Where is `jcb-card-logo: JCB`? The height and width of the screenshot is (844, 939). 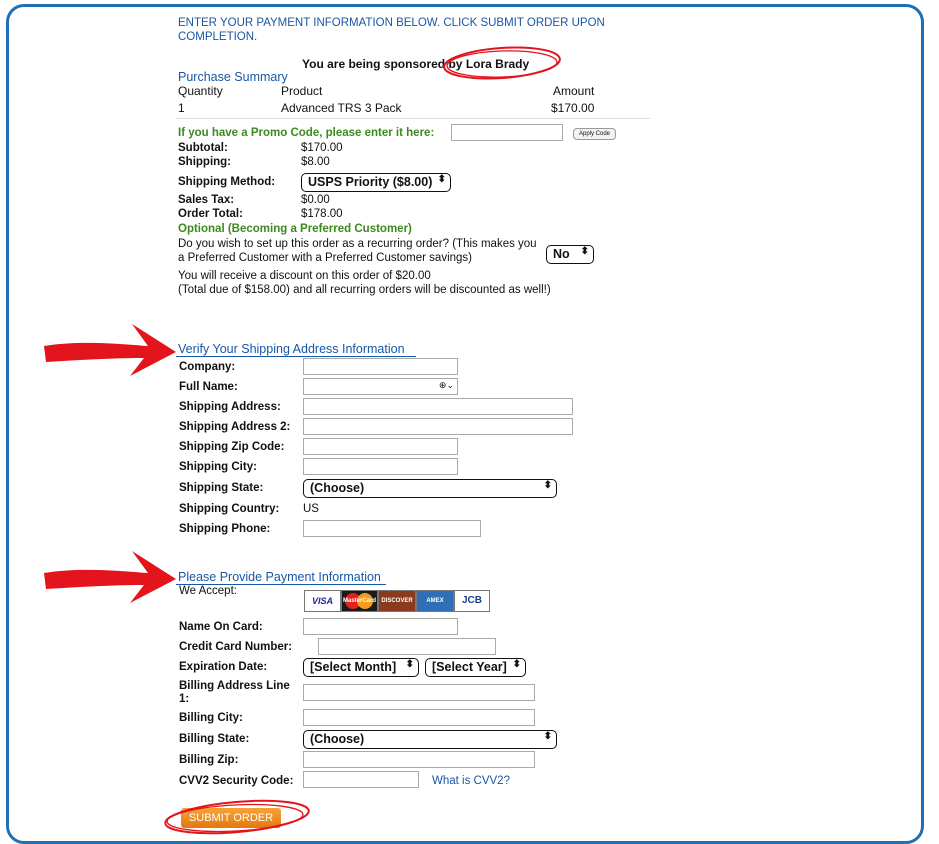 jcb-card-logo: JCB is located at coordinates (472, 601).